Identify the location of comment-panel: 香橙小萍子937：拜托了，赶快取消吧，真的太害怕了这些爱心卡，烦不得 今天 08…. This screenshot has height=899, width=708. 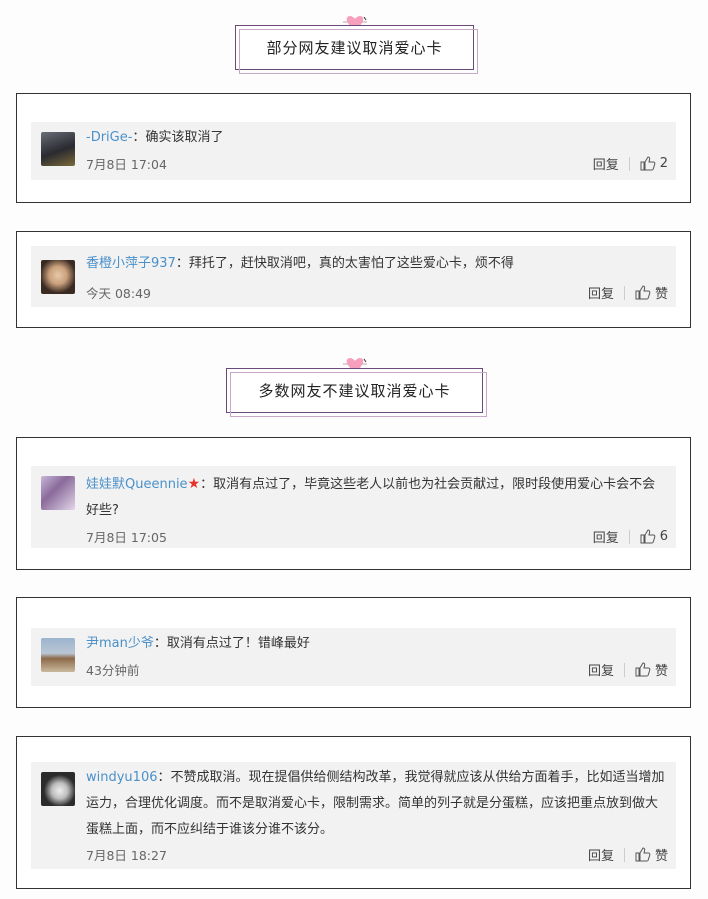
(353, 276).